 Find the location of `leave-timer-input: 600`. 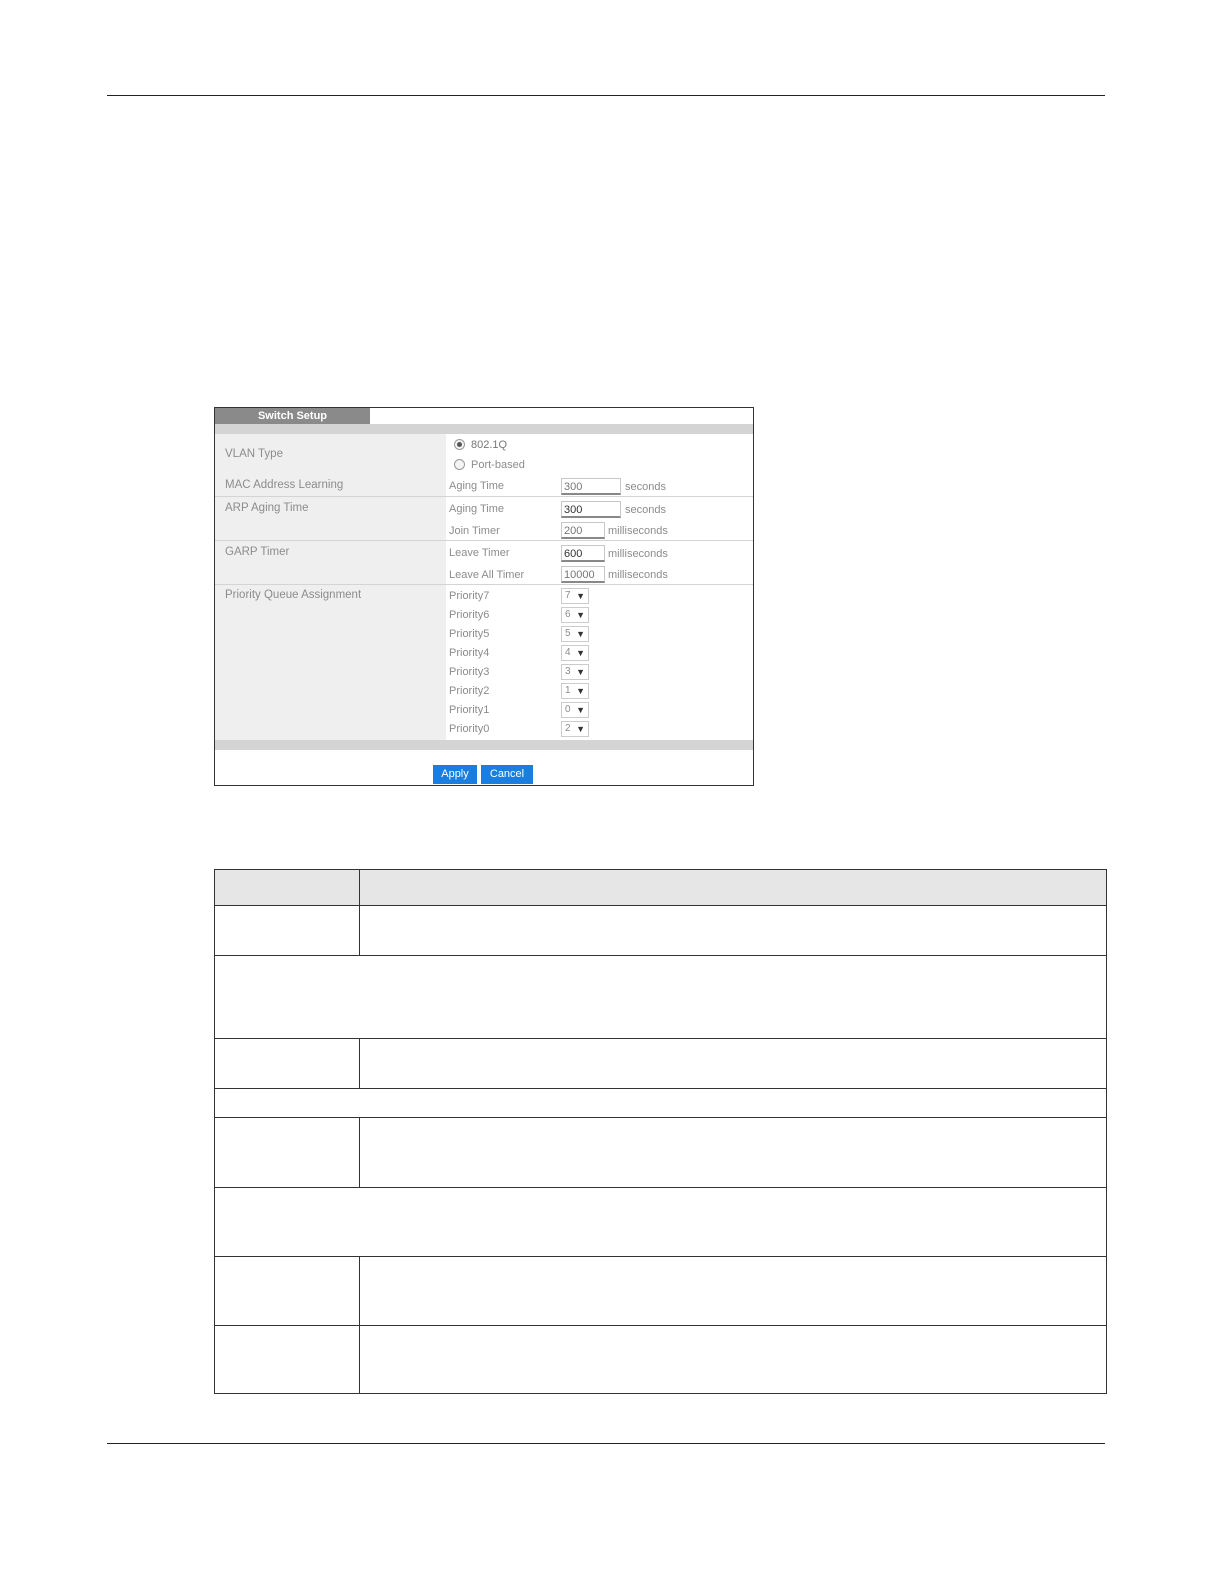

leave-timer-input: 600 is located at coordinates (583, 553).